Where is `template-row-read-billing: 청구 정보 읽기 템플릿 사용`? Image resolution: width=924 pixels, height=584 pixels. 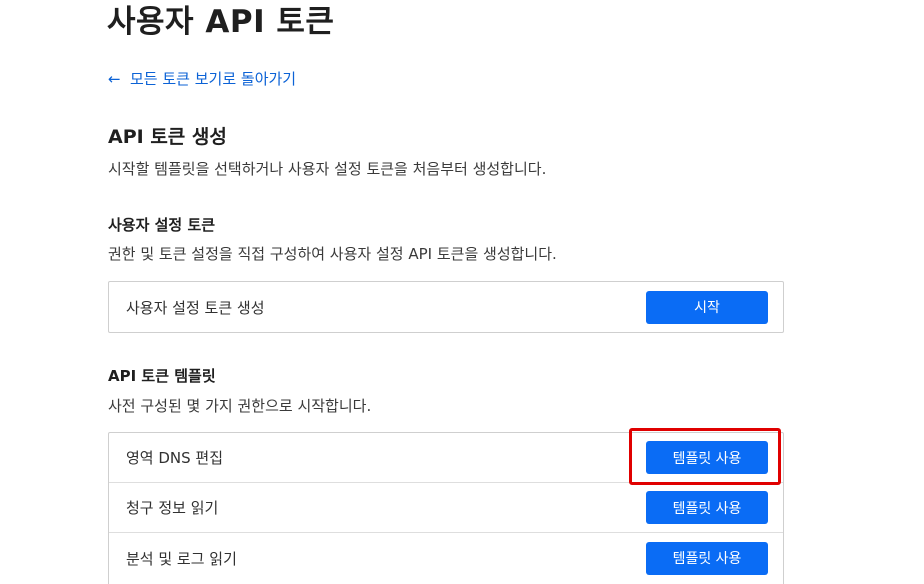 template-row-read-billing: 청구 정보 읽기 템플릿 사용 is located at coordinates (446, 508).